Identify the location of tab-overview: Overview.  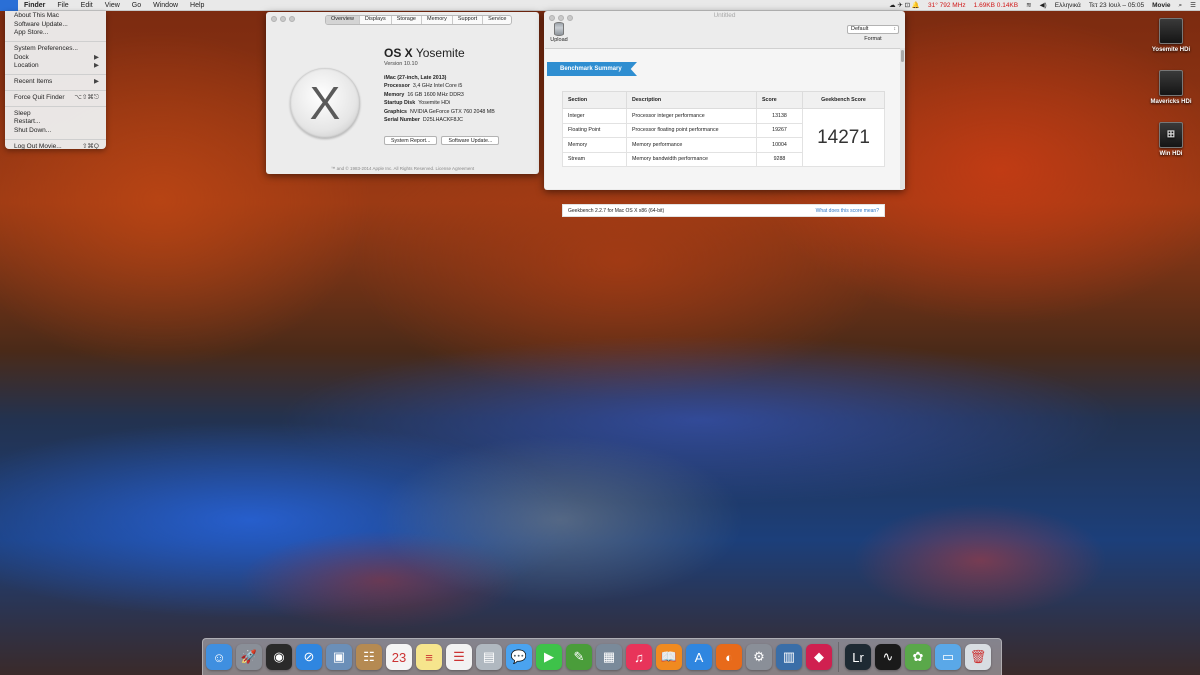
(343, 20).